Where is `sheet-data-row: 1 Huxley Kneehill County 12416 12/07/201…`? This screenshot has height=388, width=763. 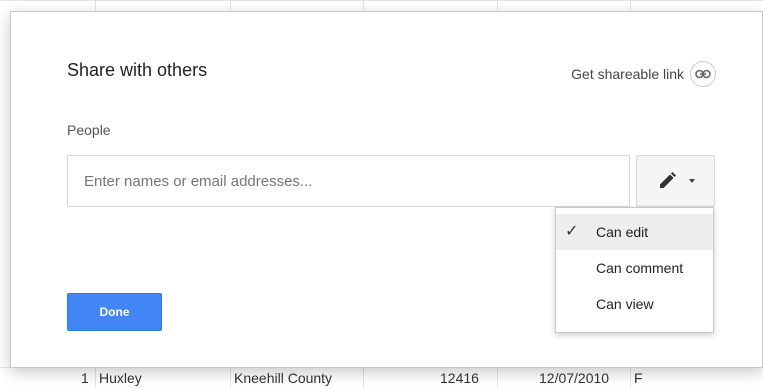
sheet-data-row: 1 Huxley Kneehill County 12416 12/07/201… is located at coordinates (381, 378).